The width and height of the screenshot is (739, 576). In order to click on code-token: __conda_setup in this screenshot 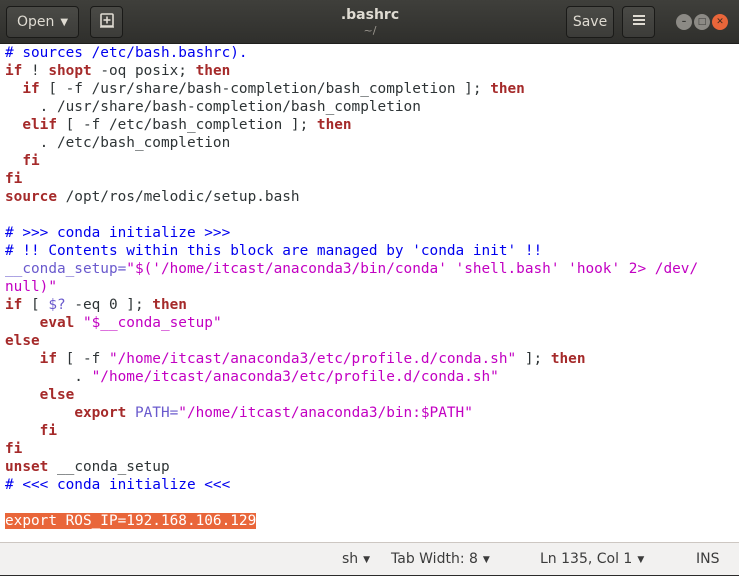, I will do `click(109, 467)`.